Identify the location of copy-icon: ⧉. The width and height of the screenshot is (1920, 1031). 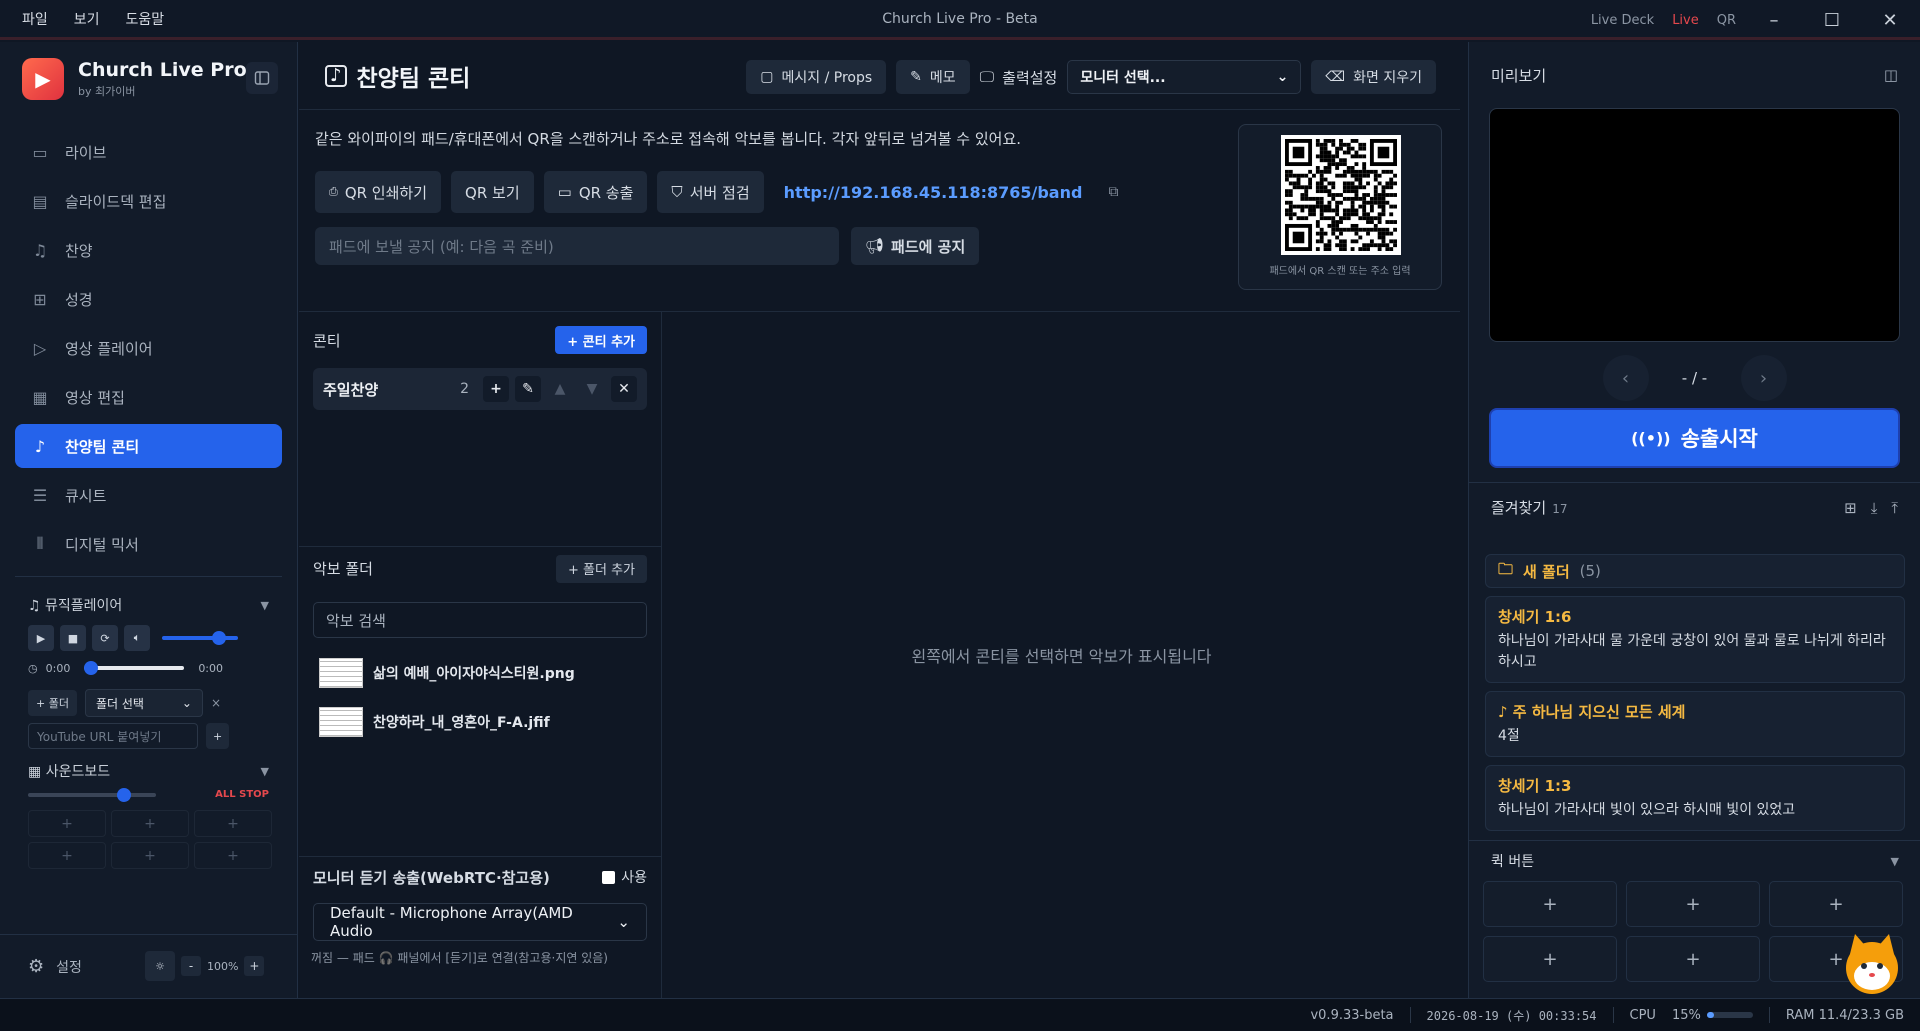
(1113, 192).